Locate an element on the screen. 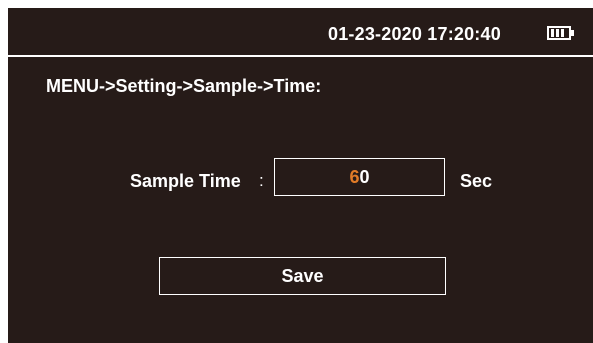 The image size is (593, 343). save-button: Save is located at coordinates (302, 276).